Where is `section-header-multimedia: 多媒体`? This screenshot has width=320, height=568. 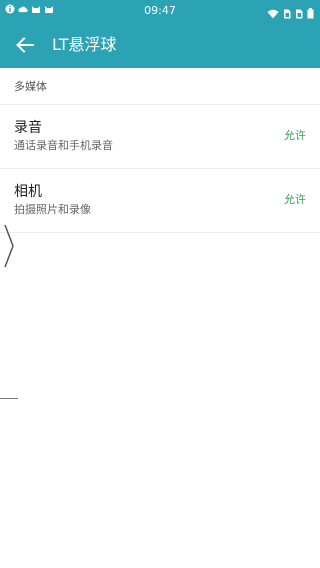 section-header-multimedia: 多媒体 is located at coordinates (30, 86).